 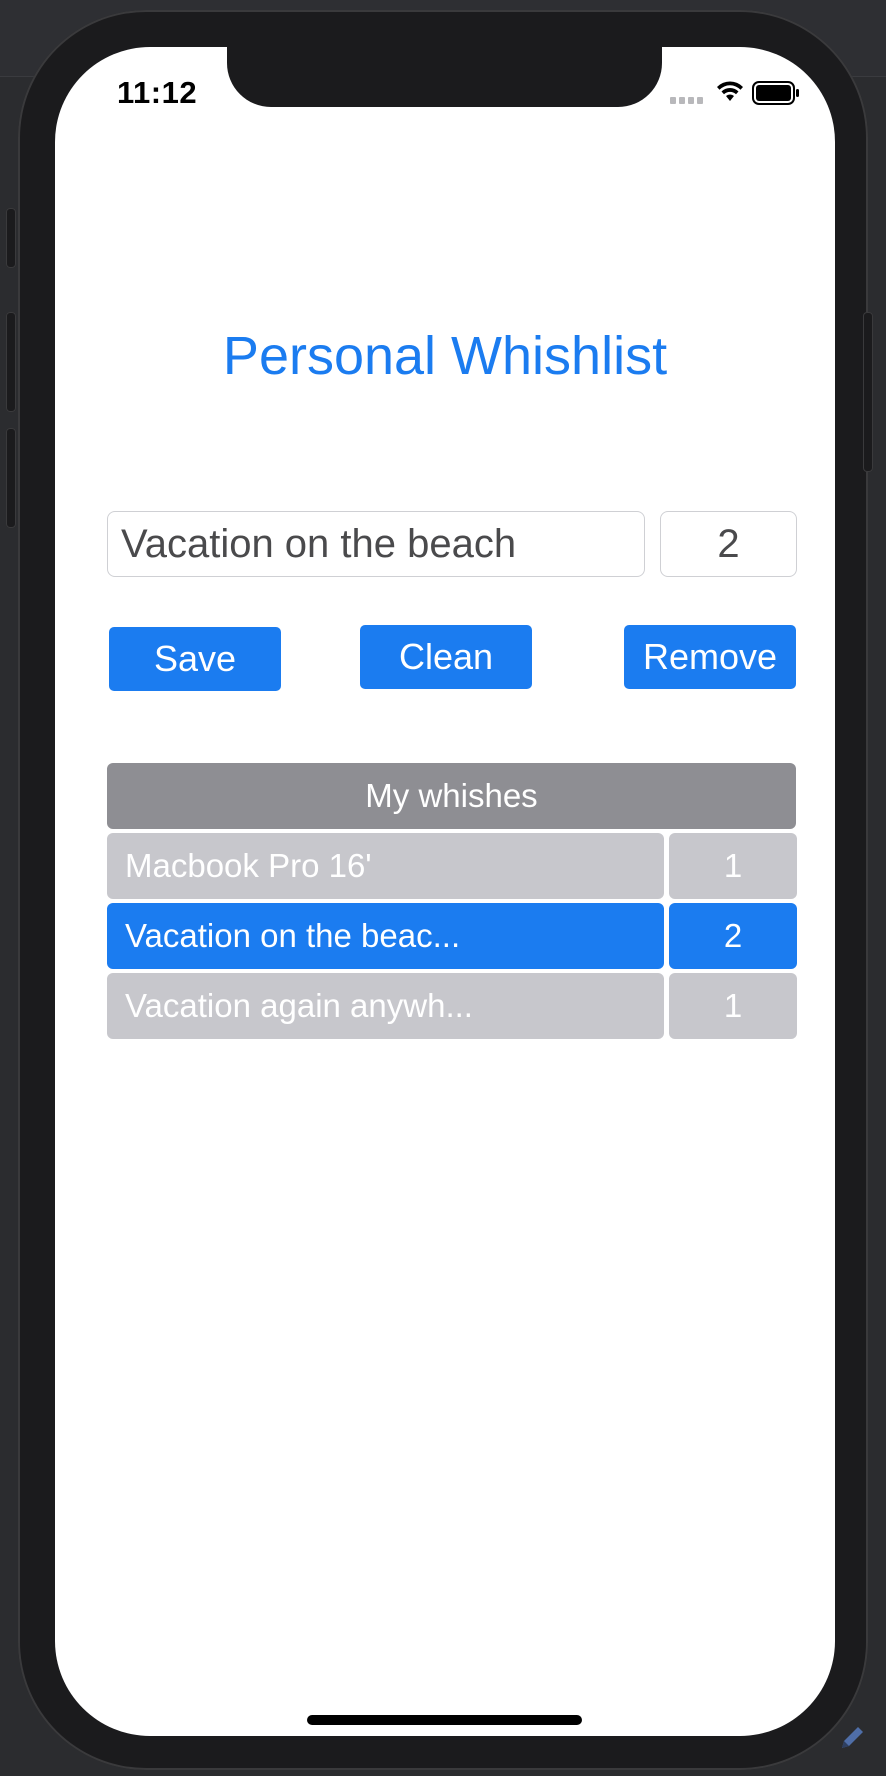 What do you see at coordinates (195, 659) in the screenshot?
I see `save-button: Save` at bounding box center [195, 659].